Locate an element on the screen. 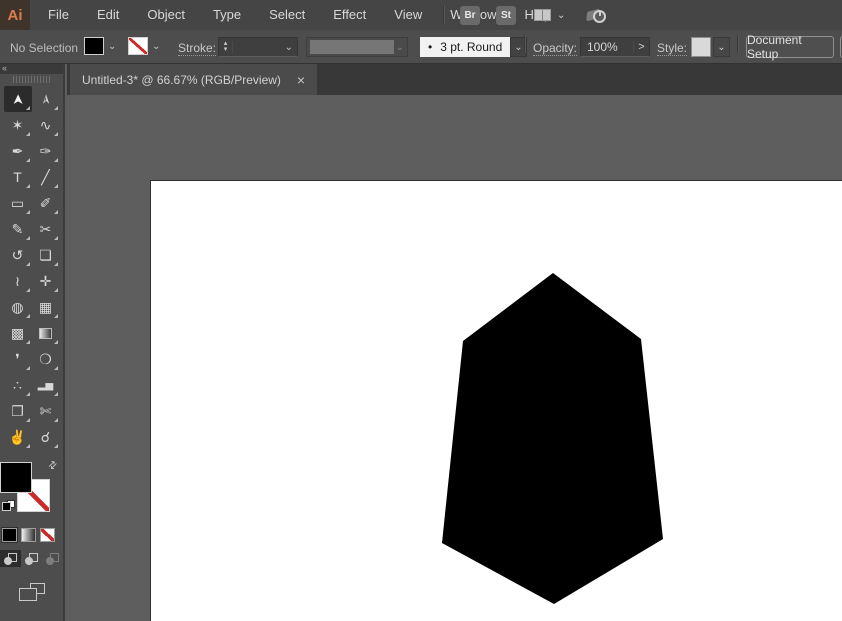 This screenshot has height=621, width=842. brush-definition-text: 3 pt. Round is located at coordinates (471, 47).